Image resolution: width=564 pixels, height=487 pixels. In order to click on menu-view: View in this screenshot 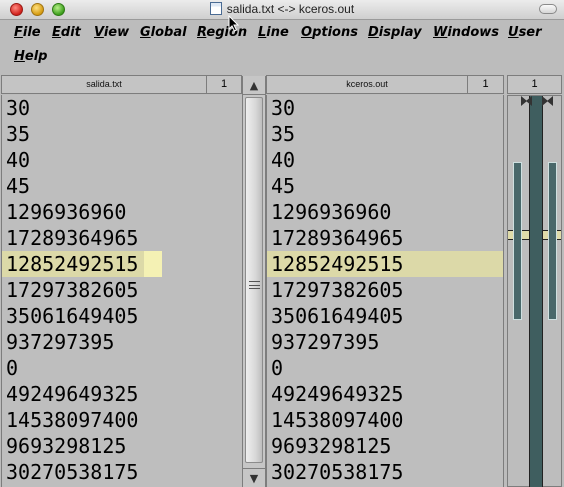, I will do `click(111, 32)`.